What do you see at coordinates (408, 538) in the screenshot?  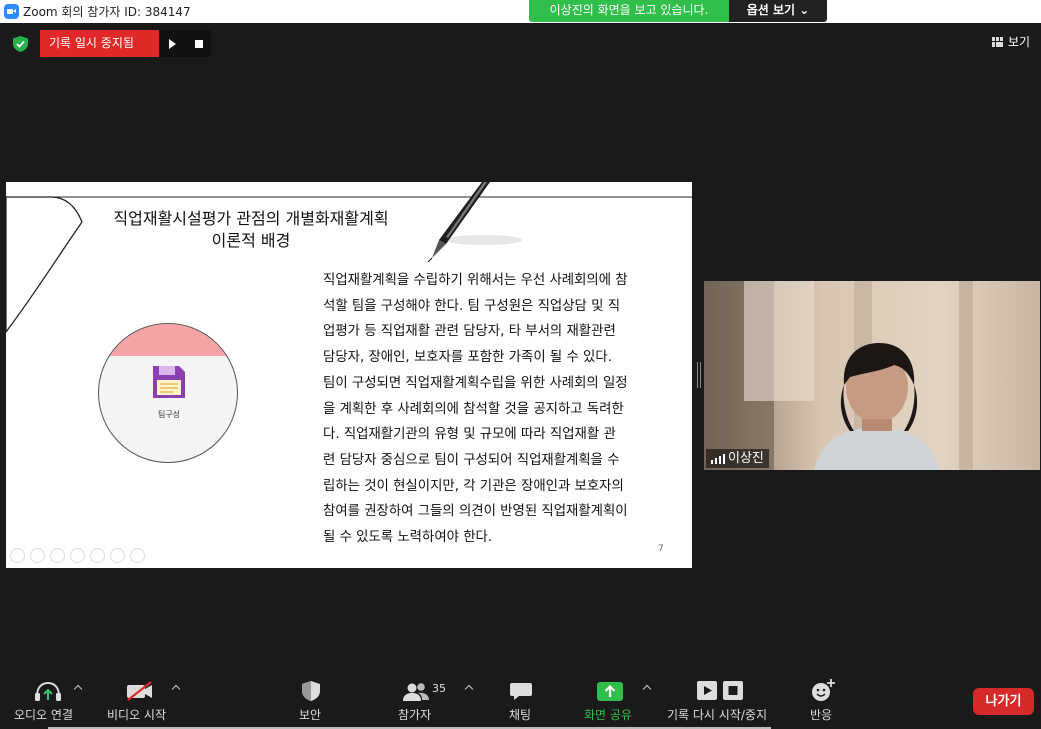 I see `body-line: 될 수 있도록 노력하여야 한다.` at bounding box center [408, 538].